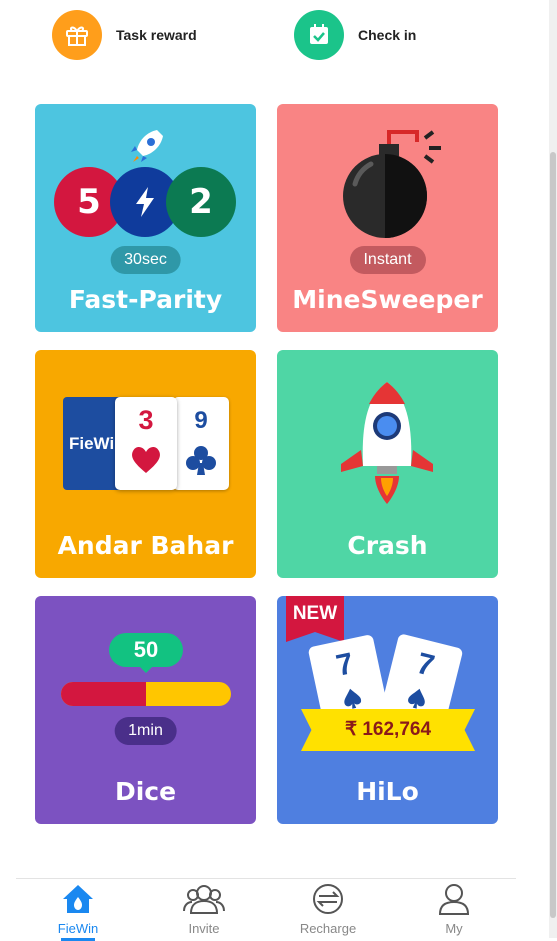 The image size is (557, 941). I want to click on task-reward-label: Task reward, so click(156, 35).